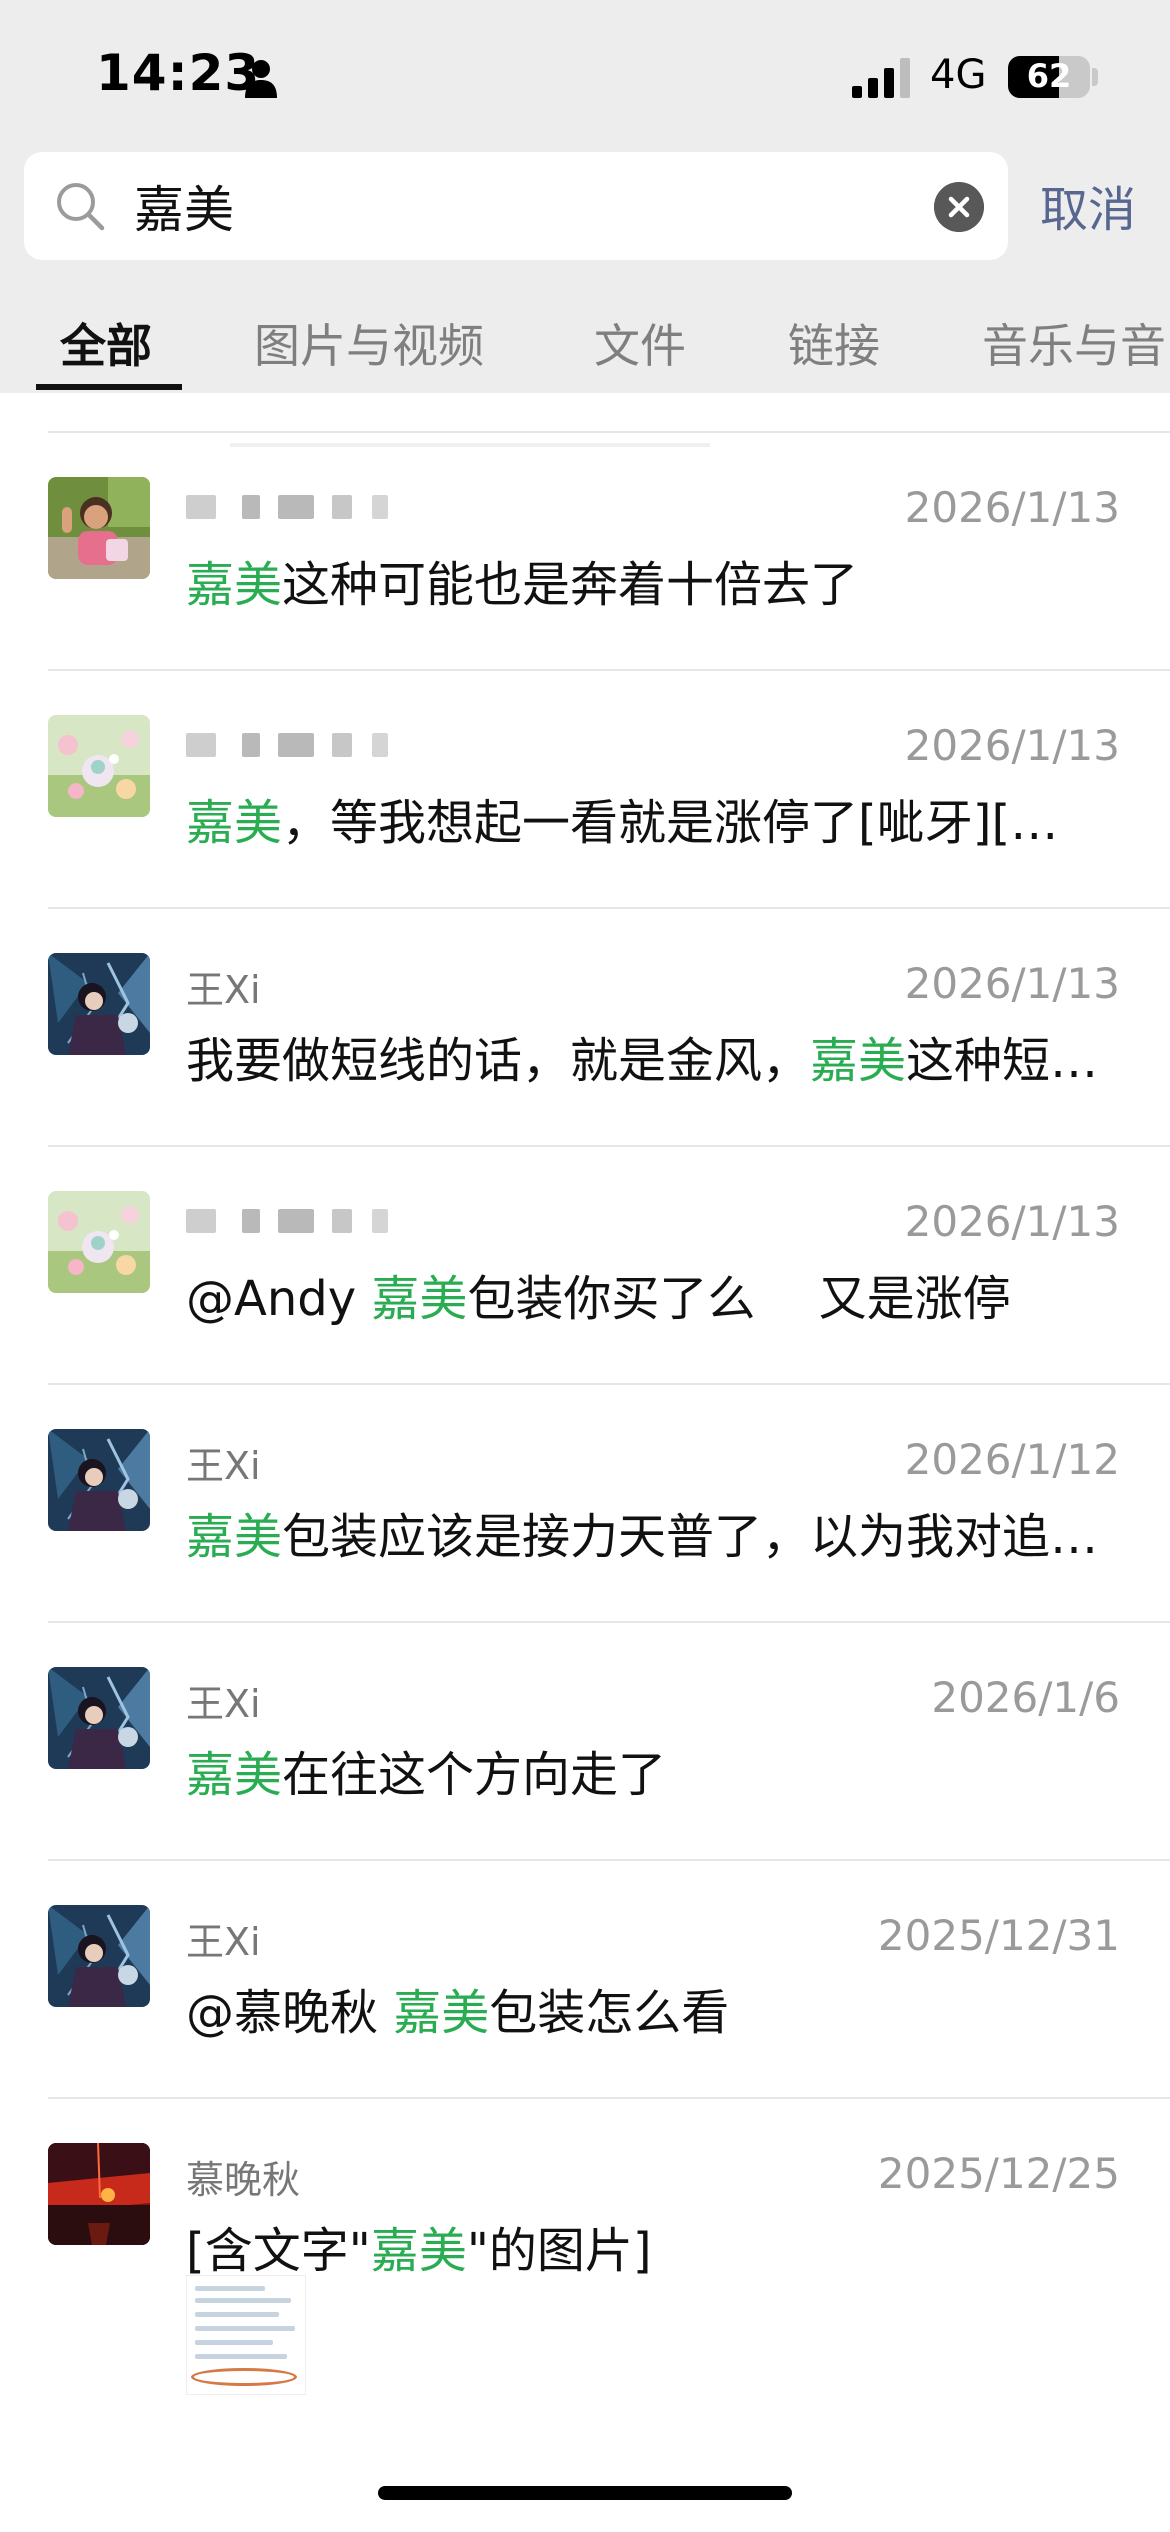 The image size is (1170, 2532). I want to click on clear-icon, so click(959, 207).